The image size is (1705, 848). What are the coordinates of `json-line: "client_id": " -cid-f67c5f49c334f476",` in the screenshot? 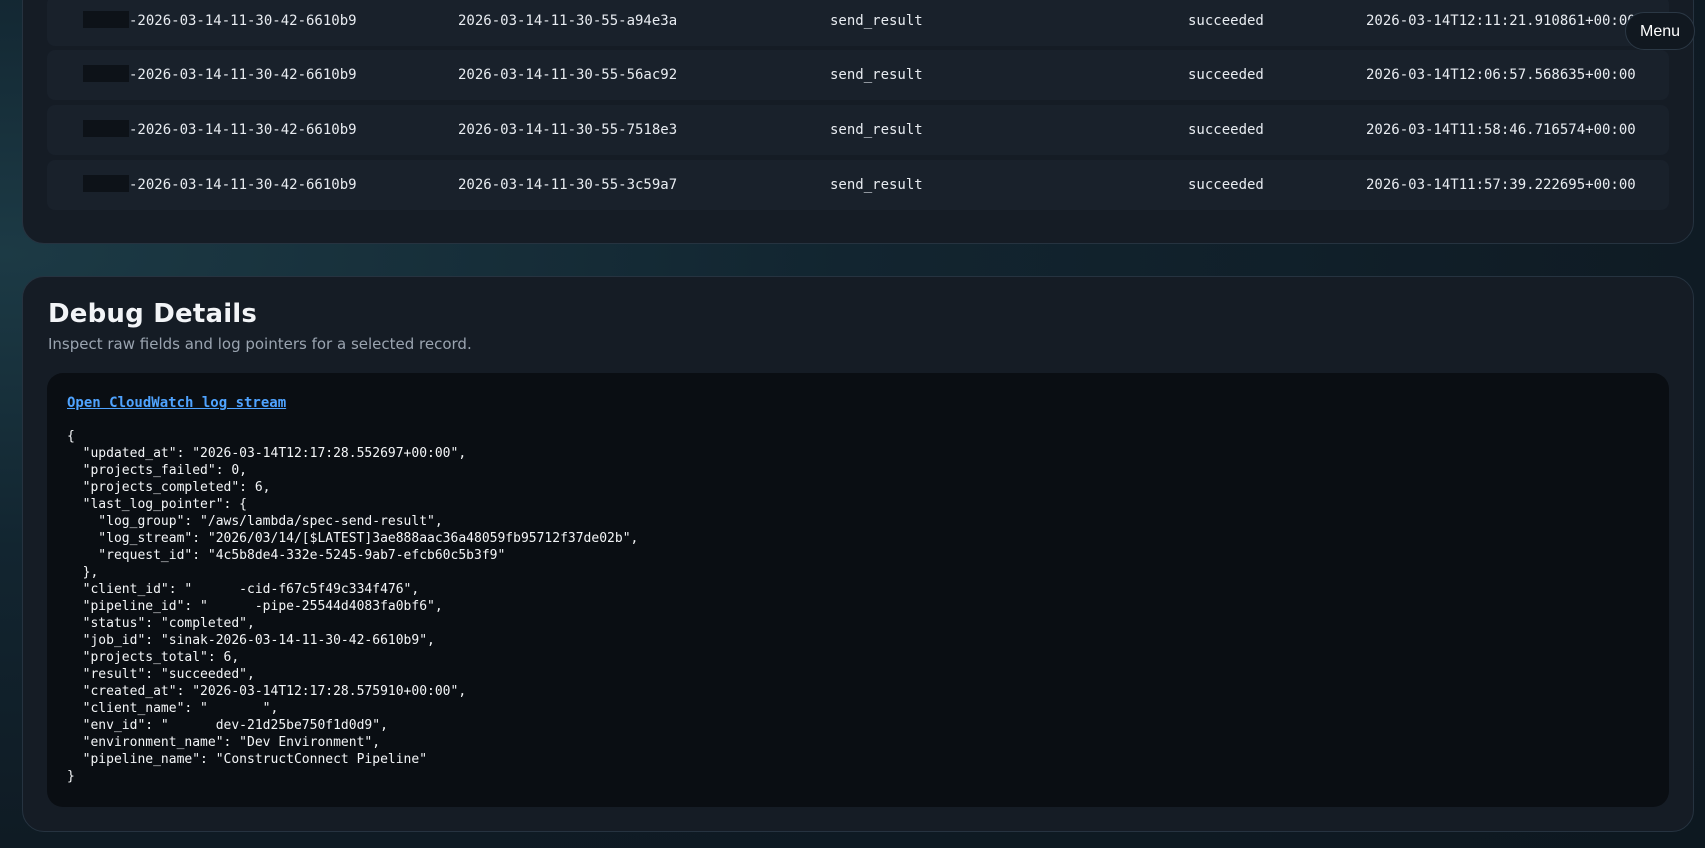 It's located at (243, 589).